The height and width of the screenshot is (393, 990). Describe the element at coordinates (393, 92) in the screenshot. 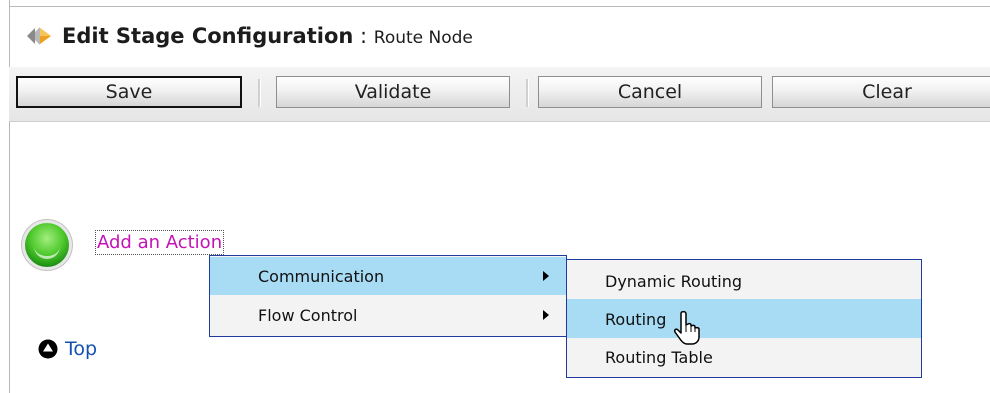

I see `validate-button: Validate` at that location.